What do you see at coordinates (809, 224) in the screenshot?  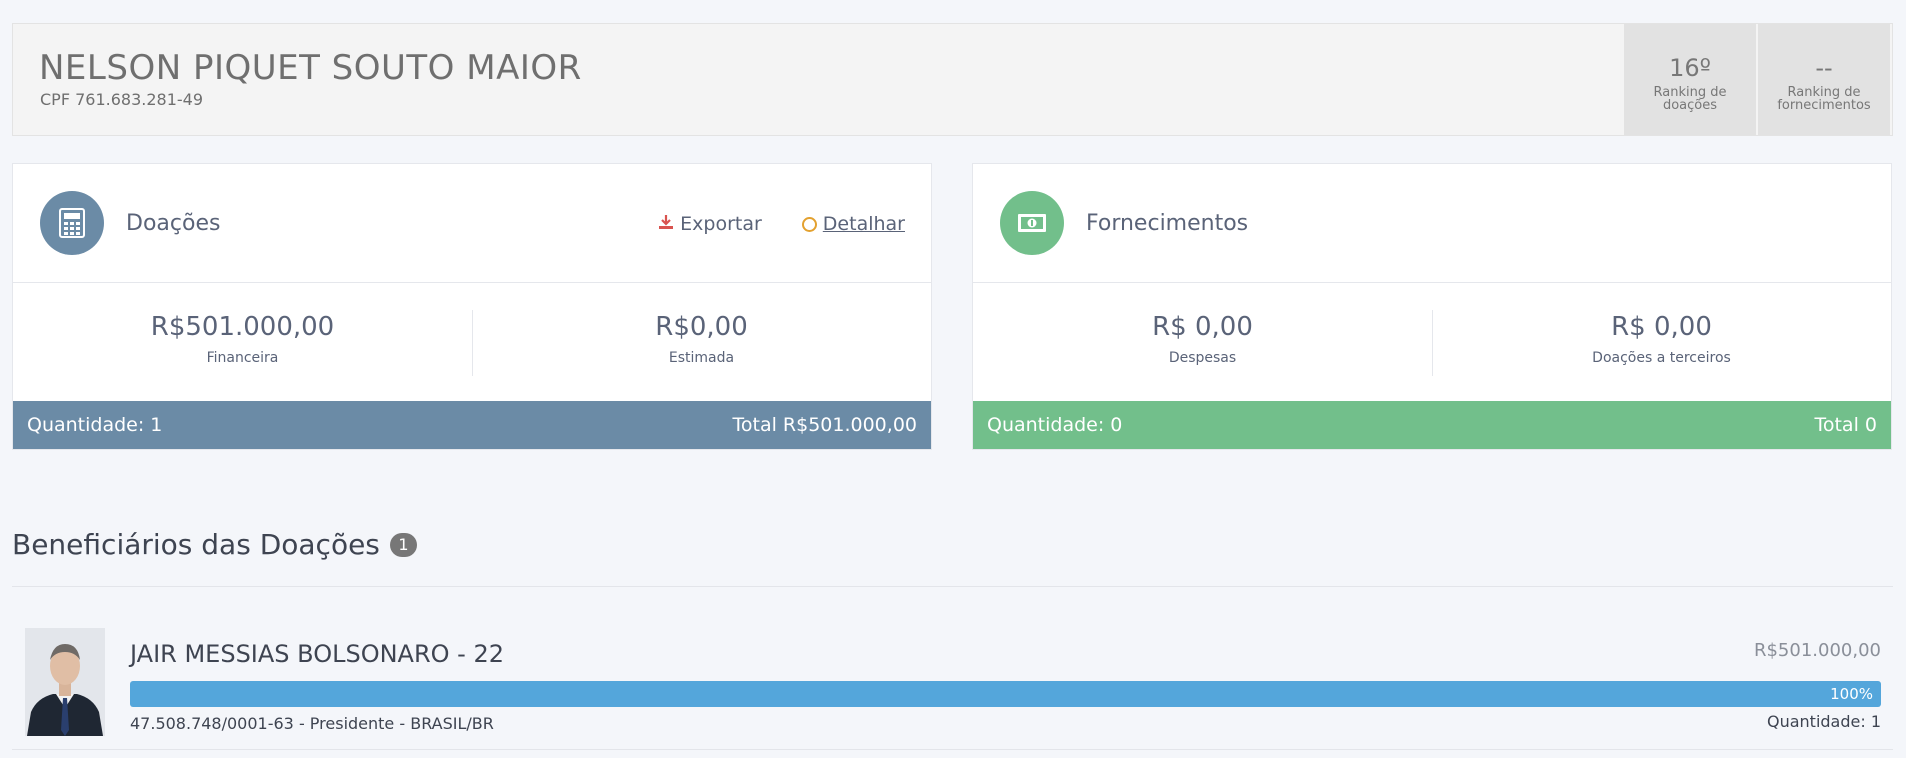 I see `circle-icon` at bounding box center [809, 224].